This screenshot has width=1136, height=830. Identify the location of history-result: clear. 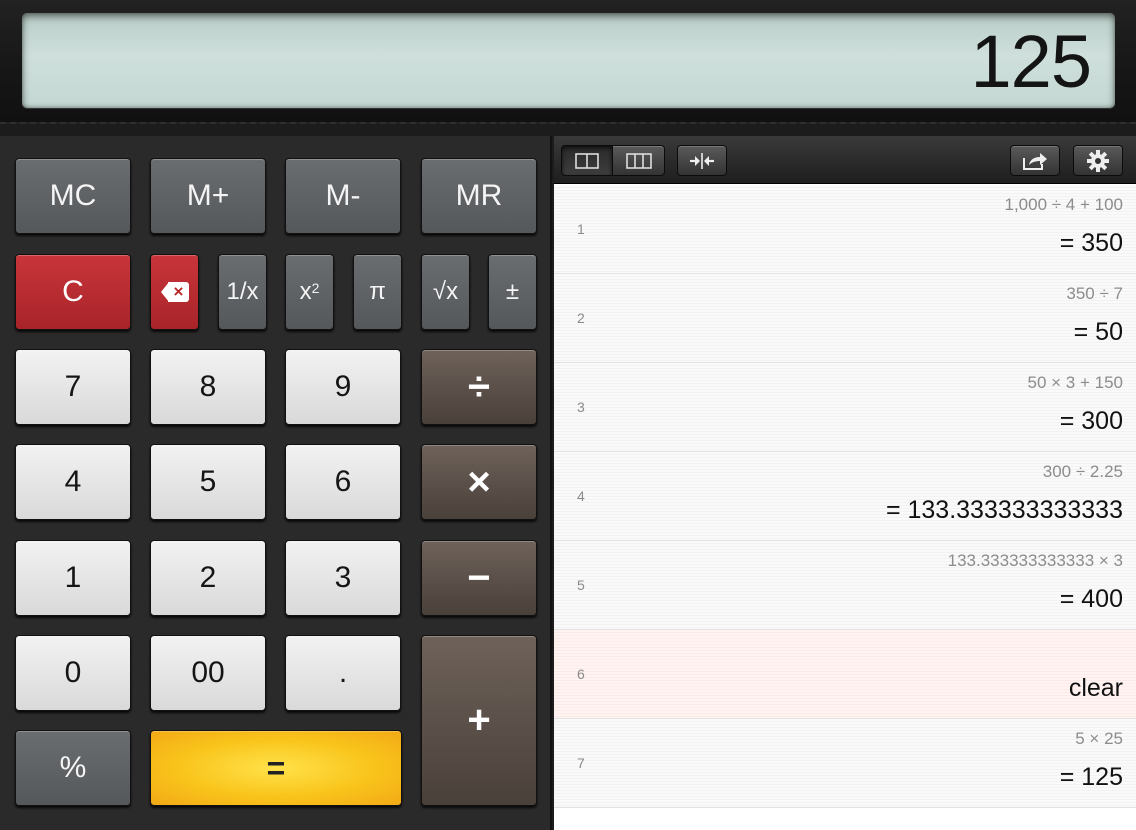
(1095, 688).